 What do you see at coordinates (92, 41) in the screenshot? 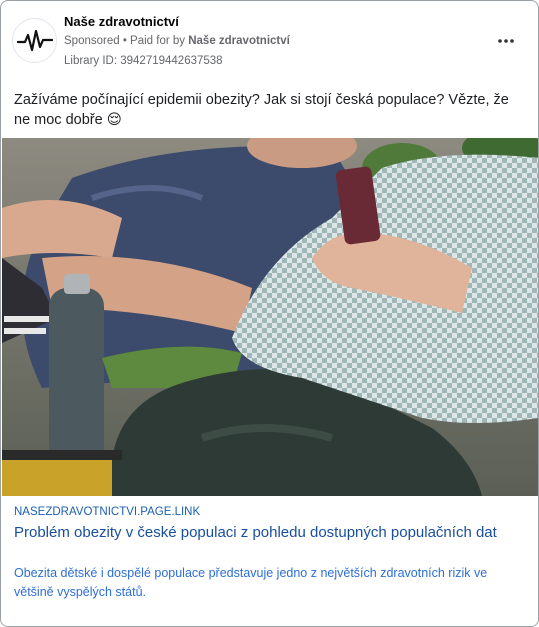
I see `sponsored-label: Sponsored` at bounding box center [92, 41].